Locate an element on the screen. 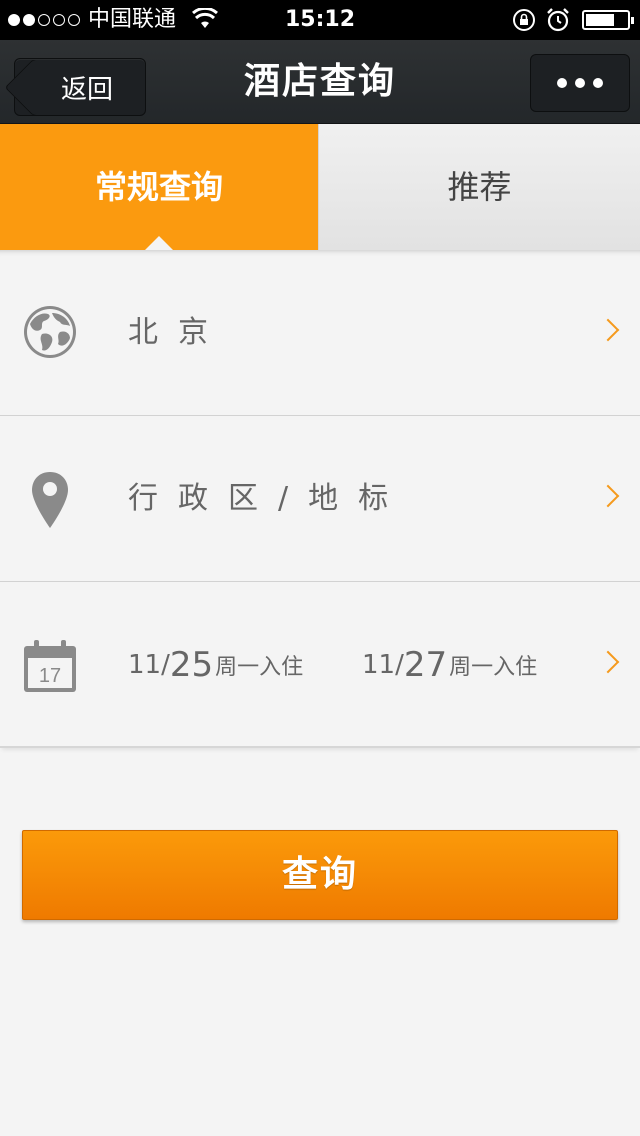 The height and width of the screenshot is (1136, 640). tab-bar: 常规查询 推荐 is located at coordinates (320, 187).